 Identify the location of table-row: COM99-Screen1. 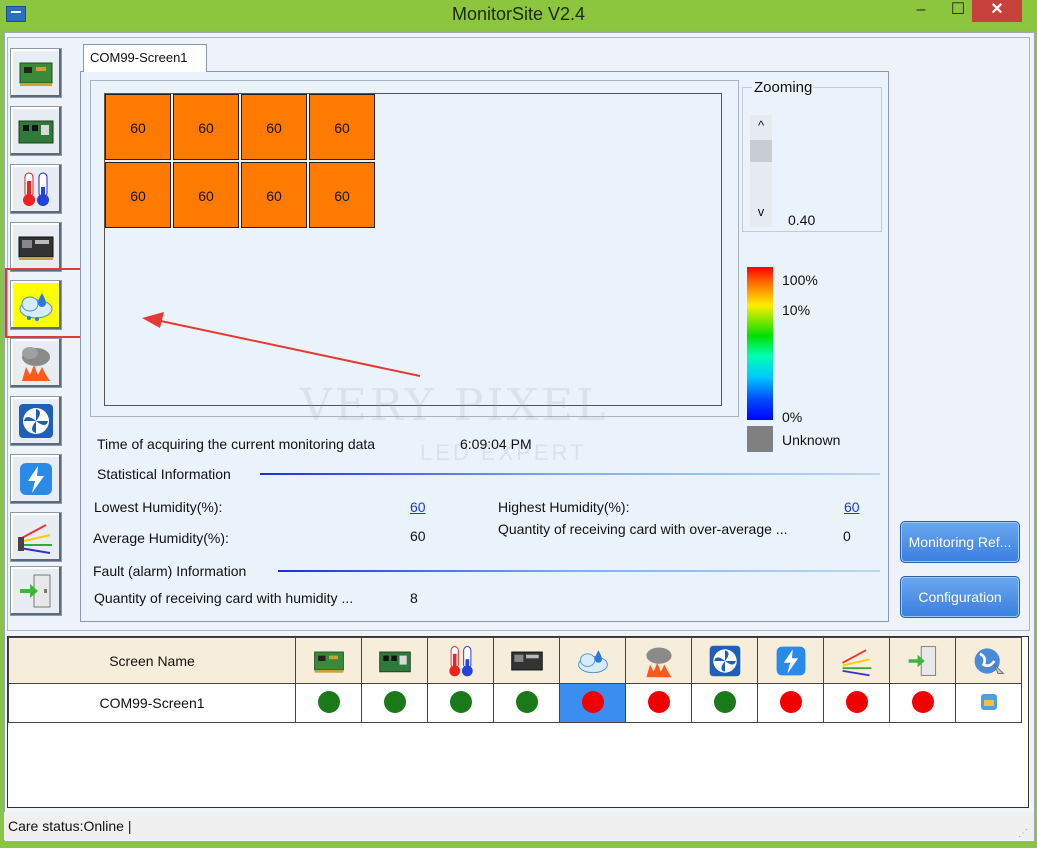
(515, 703).